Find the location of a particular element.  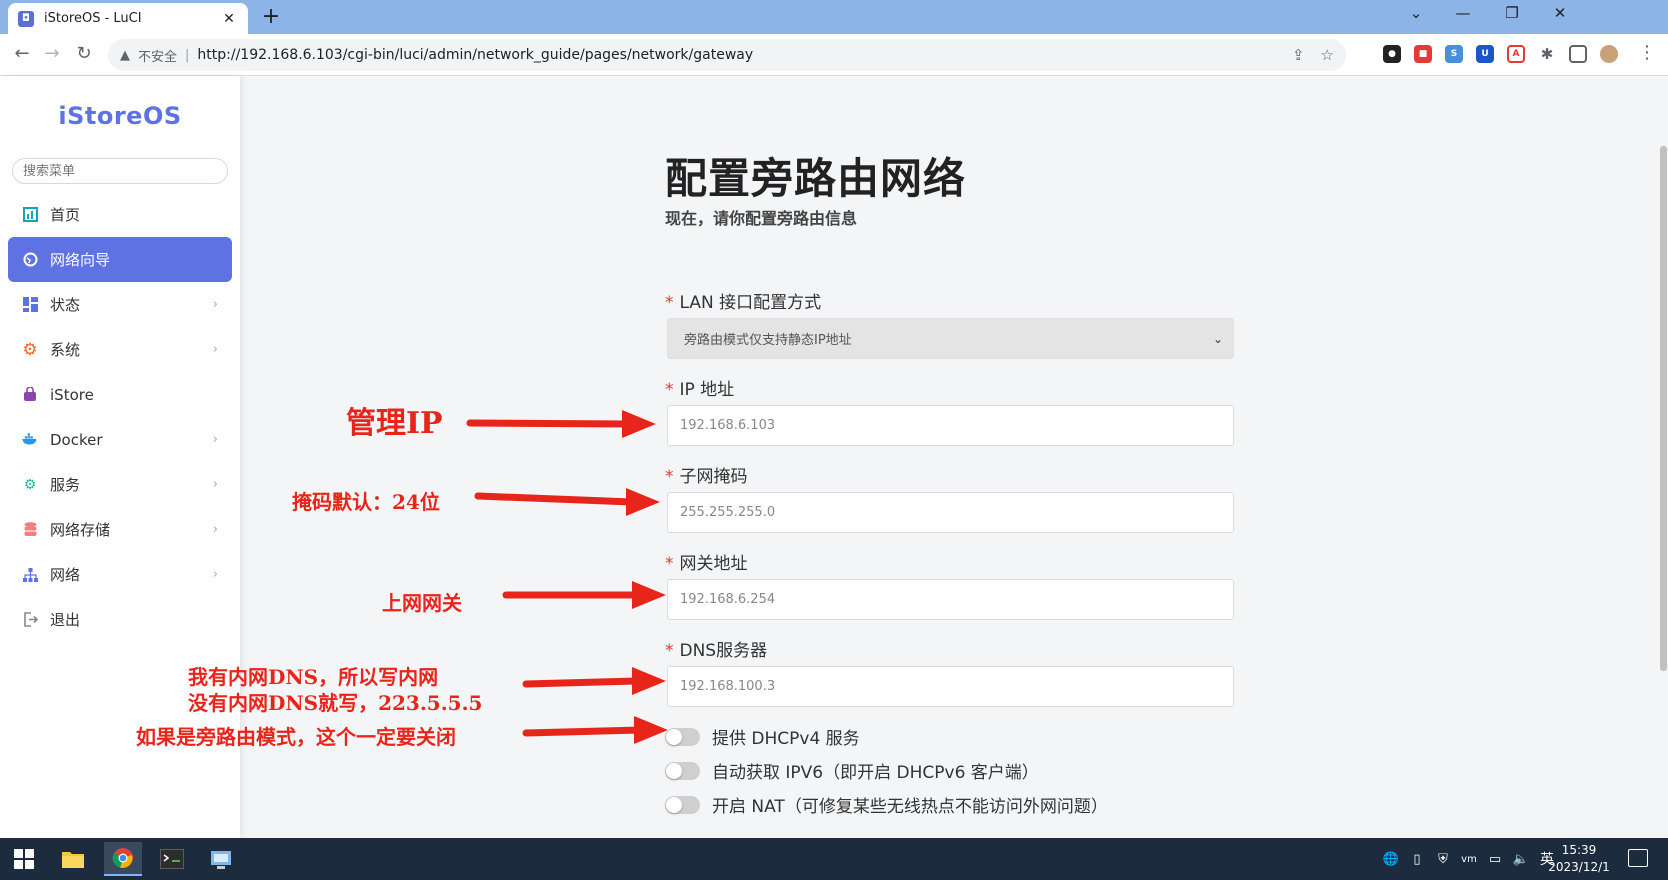

annotation-mask: 掩码默认：24位 is located at coordinates (366, 502).